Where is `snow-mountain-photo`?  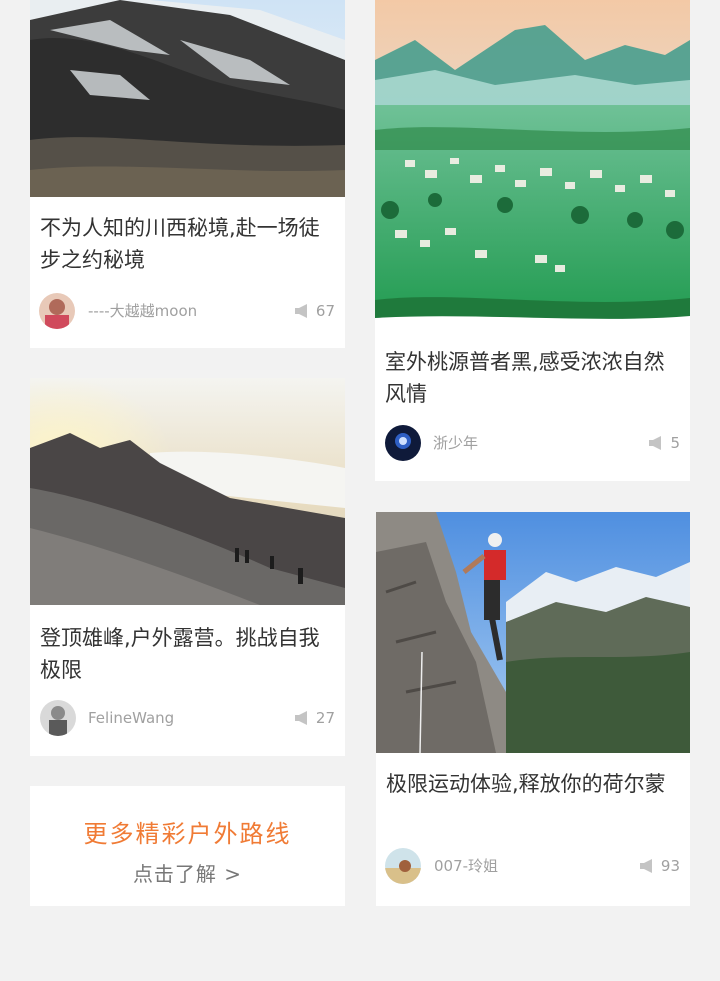
snow-mountain-photo is located at coordinates (187, 98).